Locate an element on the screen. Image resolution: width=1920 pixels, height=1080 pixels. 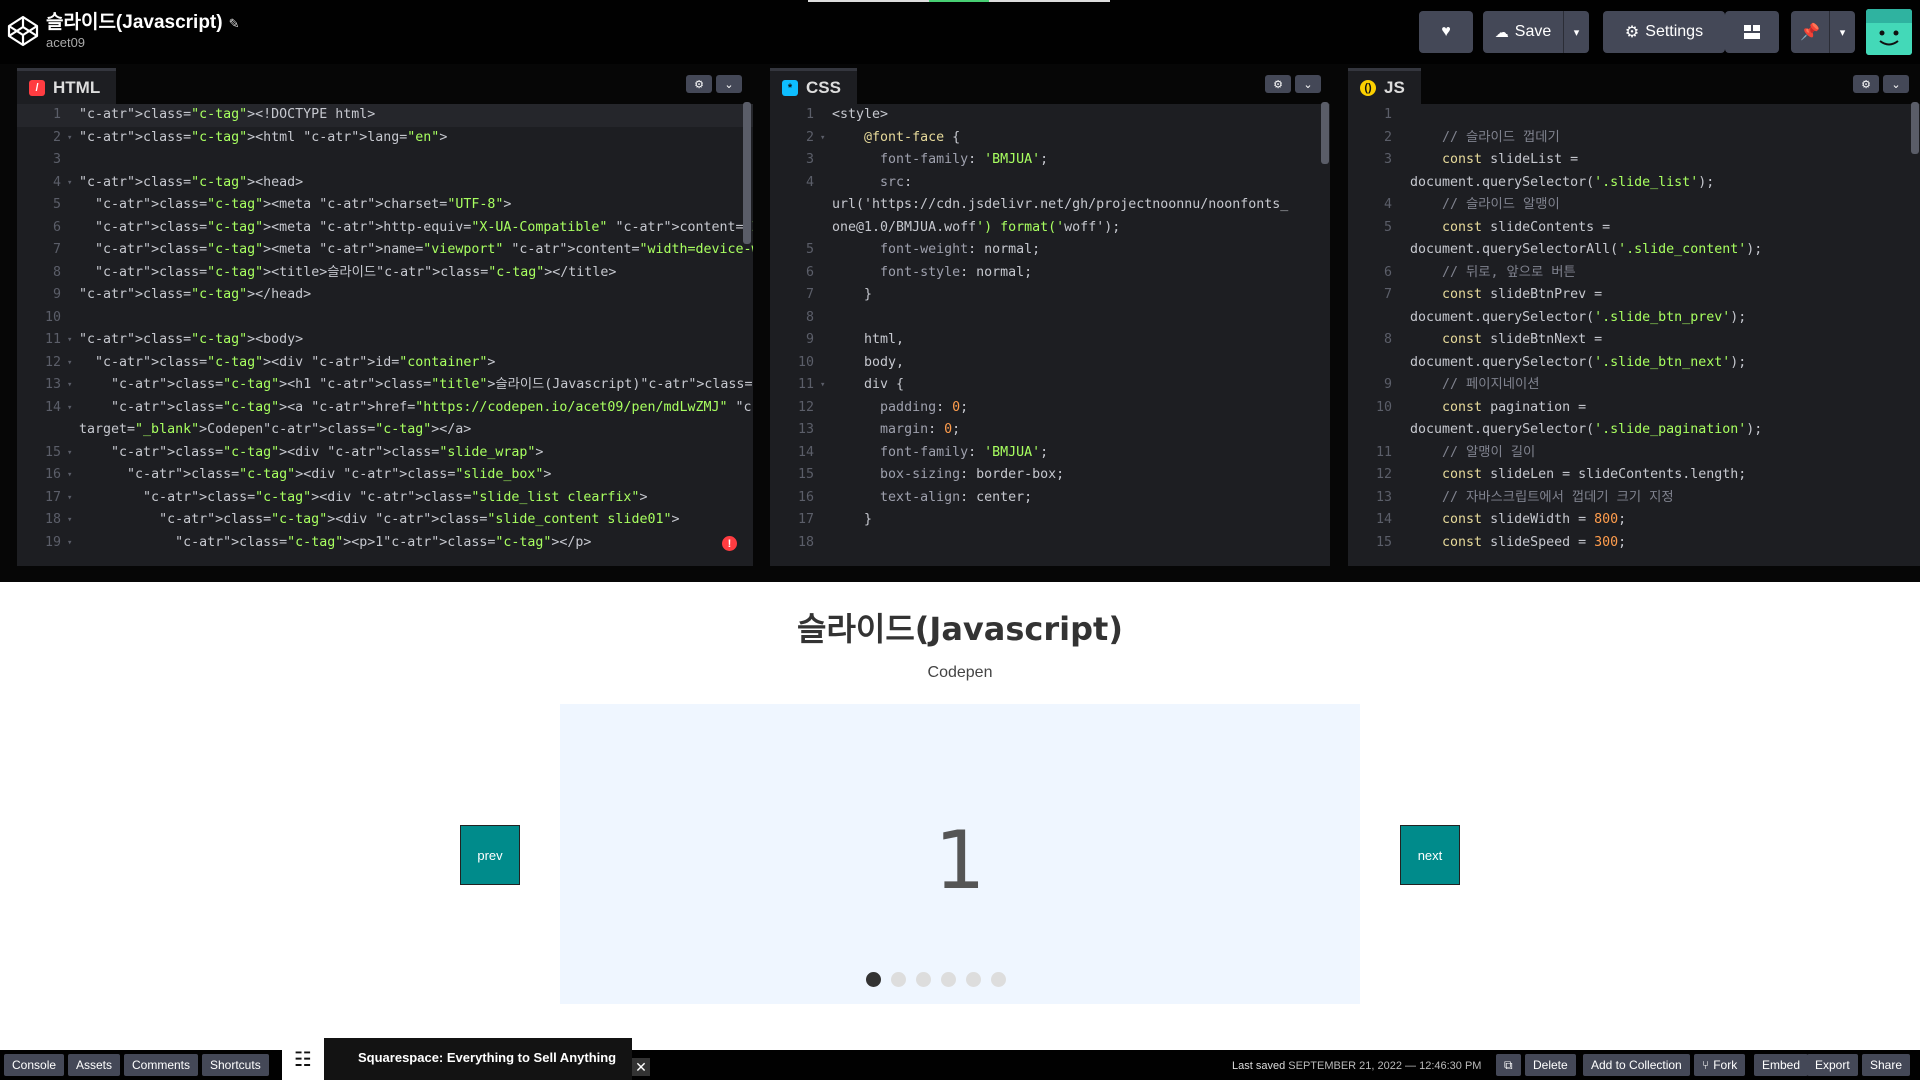
code-line: 7 } is located at coordinates (1050, 295).